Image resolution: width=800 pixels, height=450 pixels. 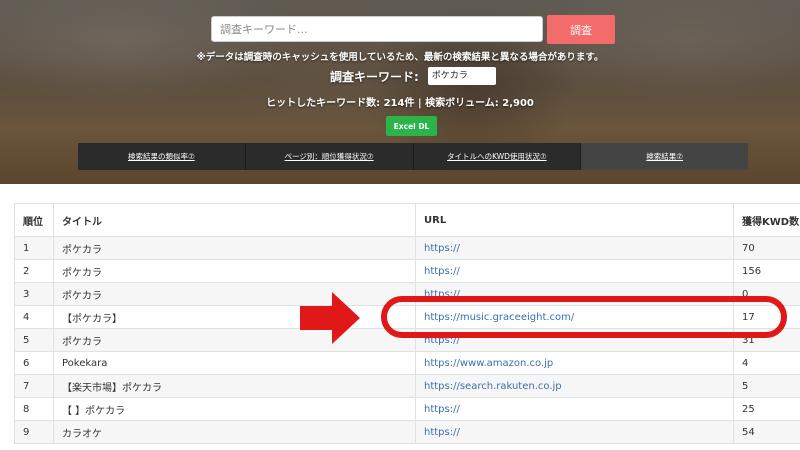 I want to click on cell-rank: 8, so click(x=34, y=409).